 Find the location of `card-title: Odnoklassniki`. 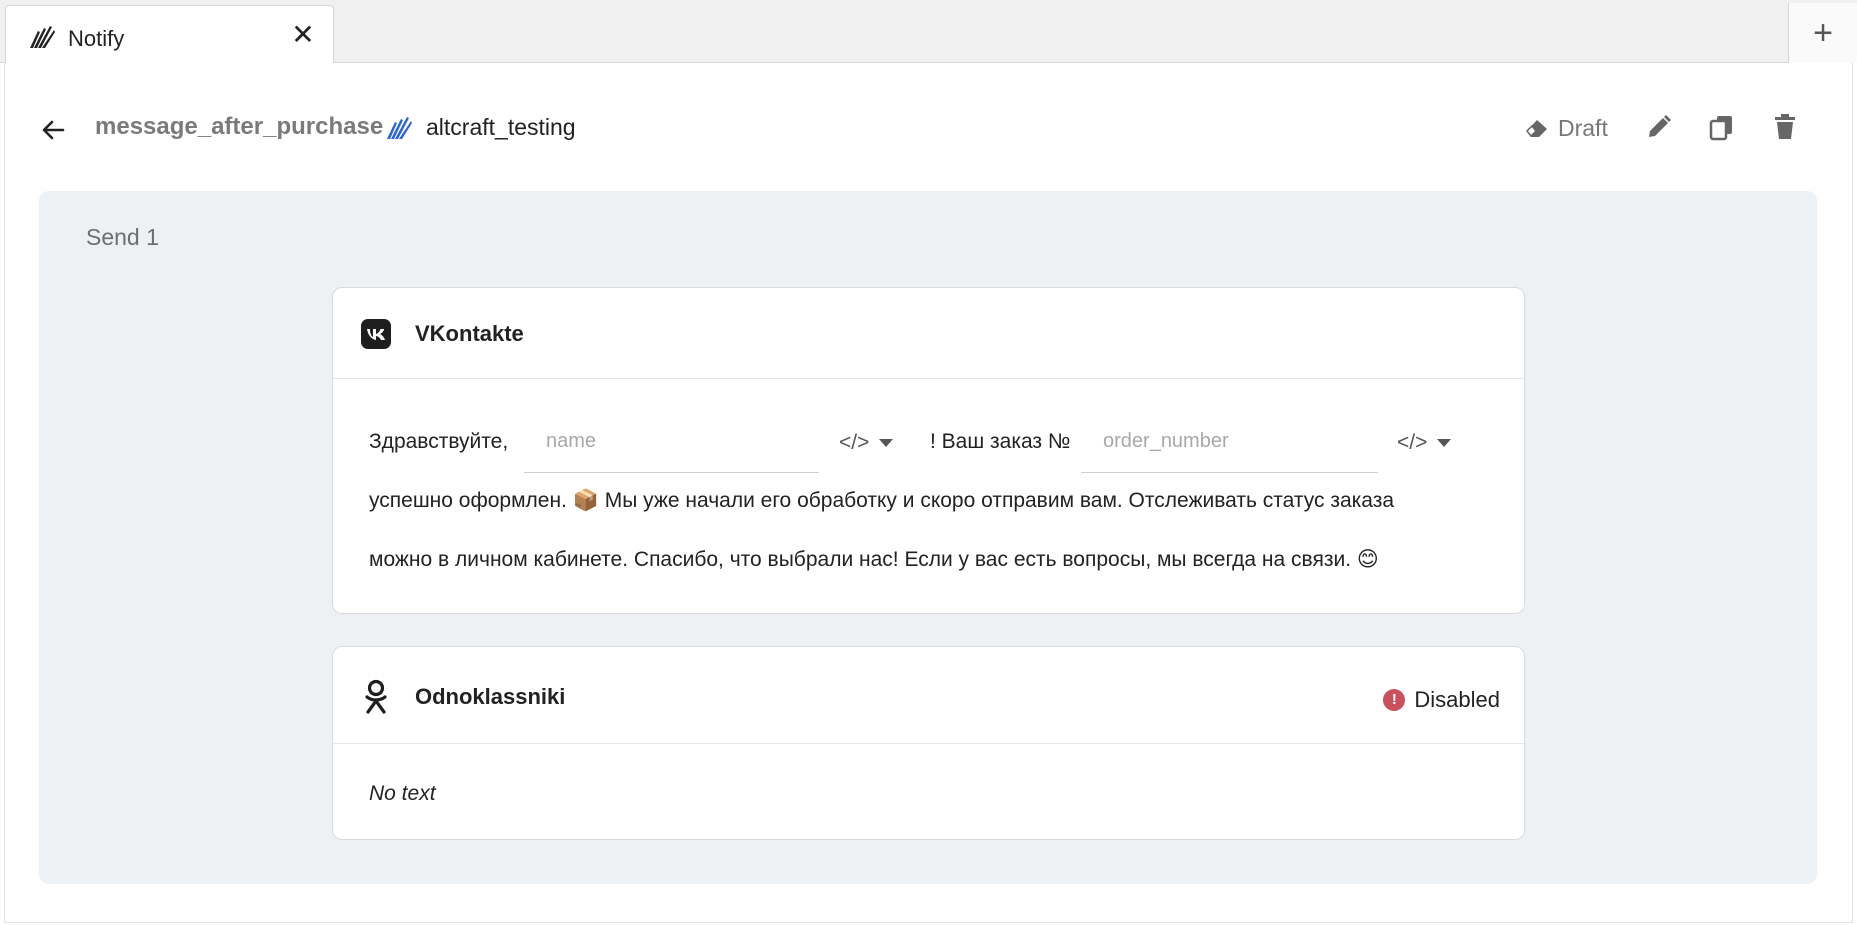

card-title: Odnoklassniki is located at coordinates (490, 696).